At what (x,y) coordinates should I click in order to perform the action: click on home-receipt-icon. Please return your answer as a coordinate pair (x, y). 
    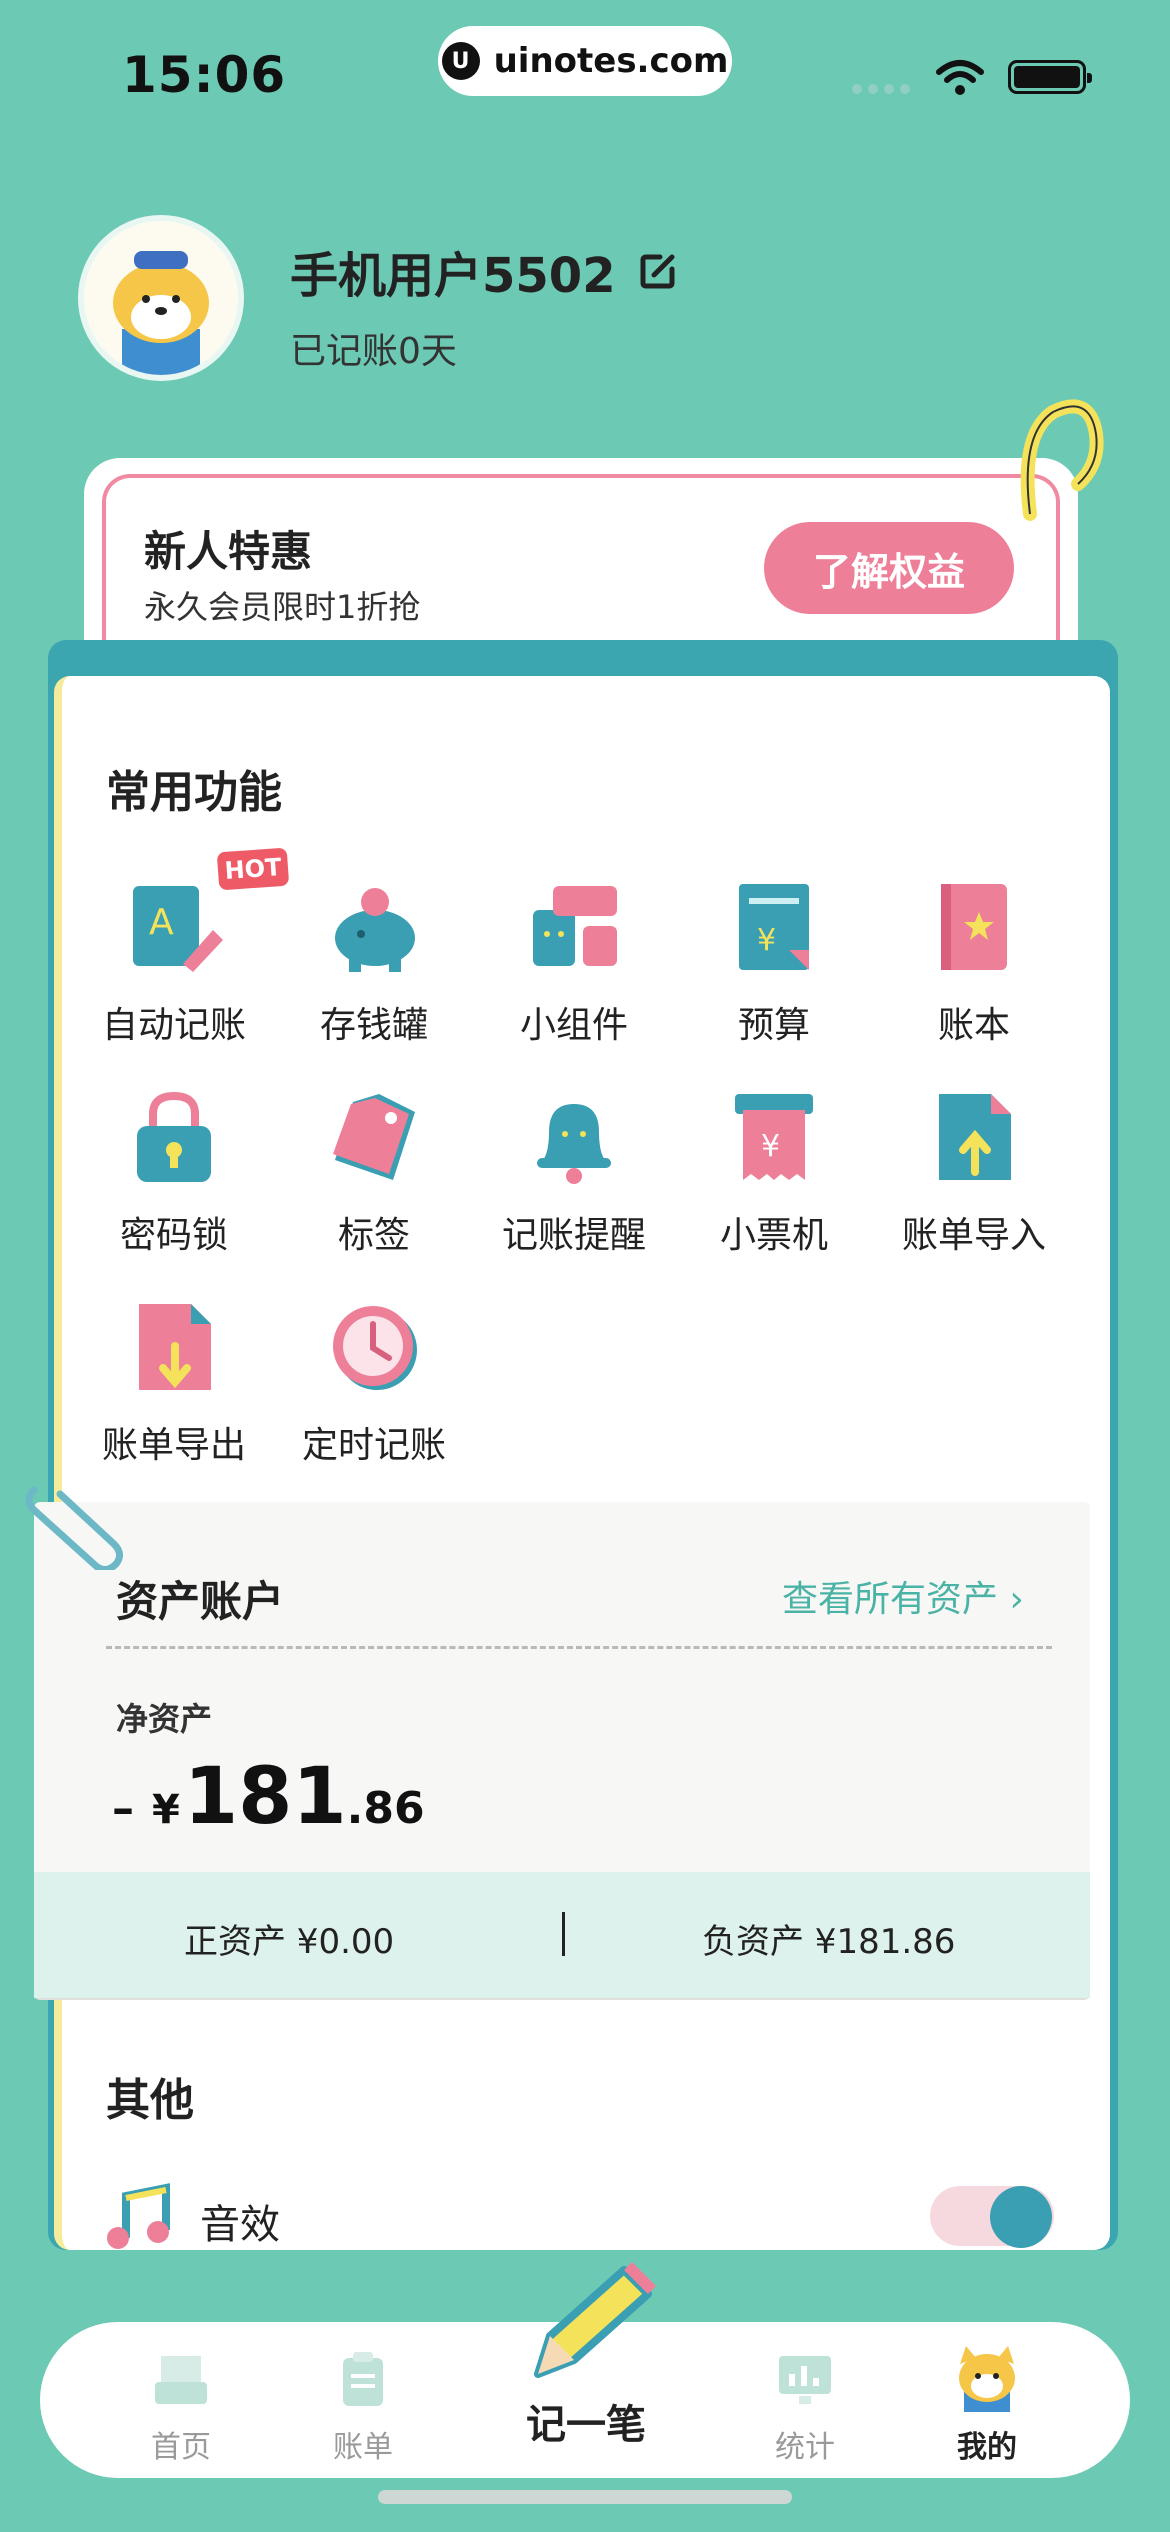
    Looking at the image, I should click on (181, 2380).